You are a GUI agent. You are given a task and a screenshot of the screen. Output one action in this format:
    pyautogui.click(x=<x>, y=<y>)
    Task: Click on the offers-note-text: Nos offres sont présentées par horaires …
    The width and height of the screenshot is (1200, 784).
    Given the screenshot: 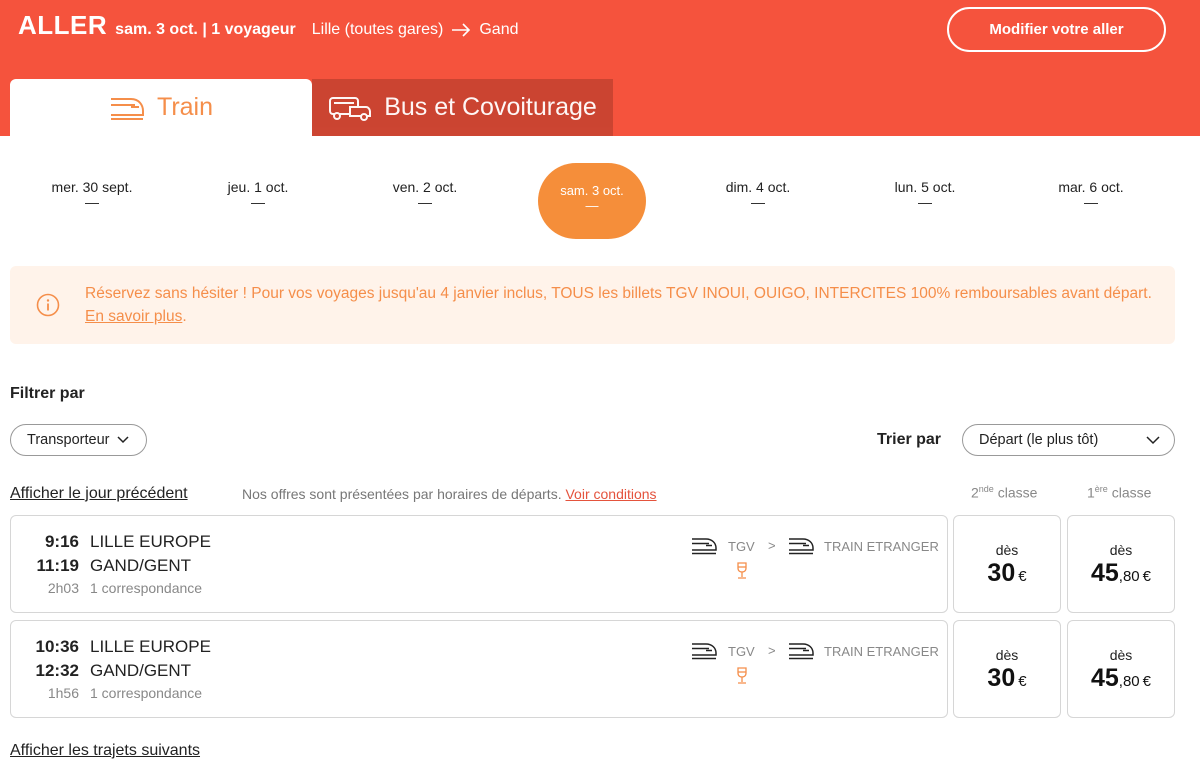 What is the action you would take?
    pyautogui.click(x=404, y=494)
    